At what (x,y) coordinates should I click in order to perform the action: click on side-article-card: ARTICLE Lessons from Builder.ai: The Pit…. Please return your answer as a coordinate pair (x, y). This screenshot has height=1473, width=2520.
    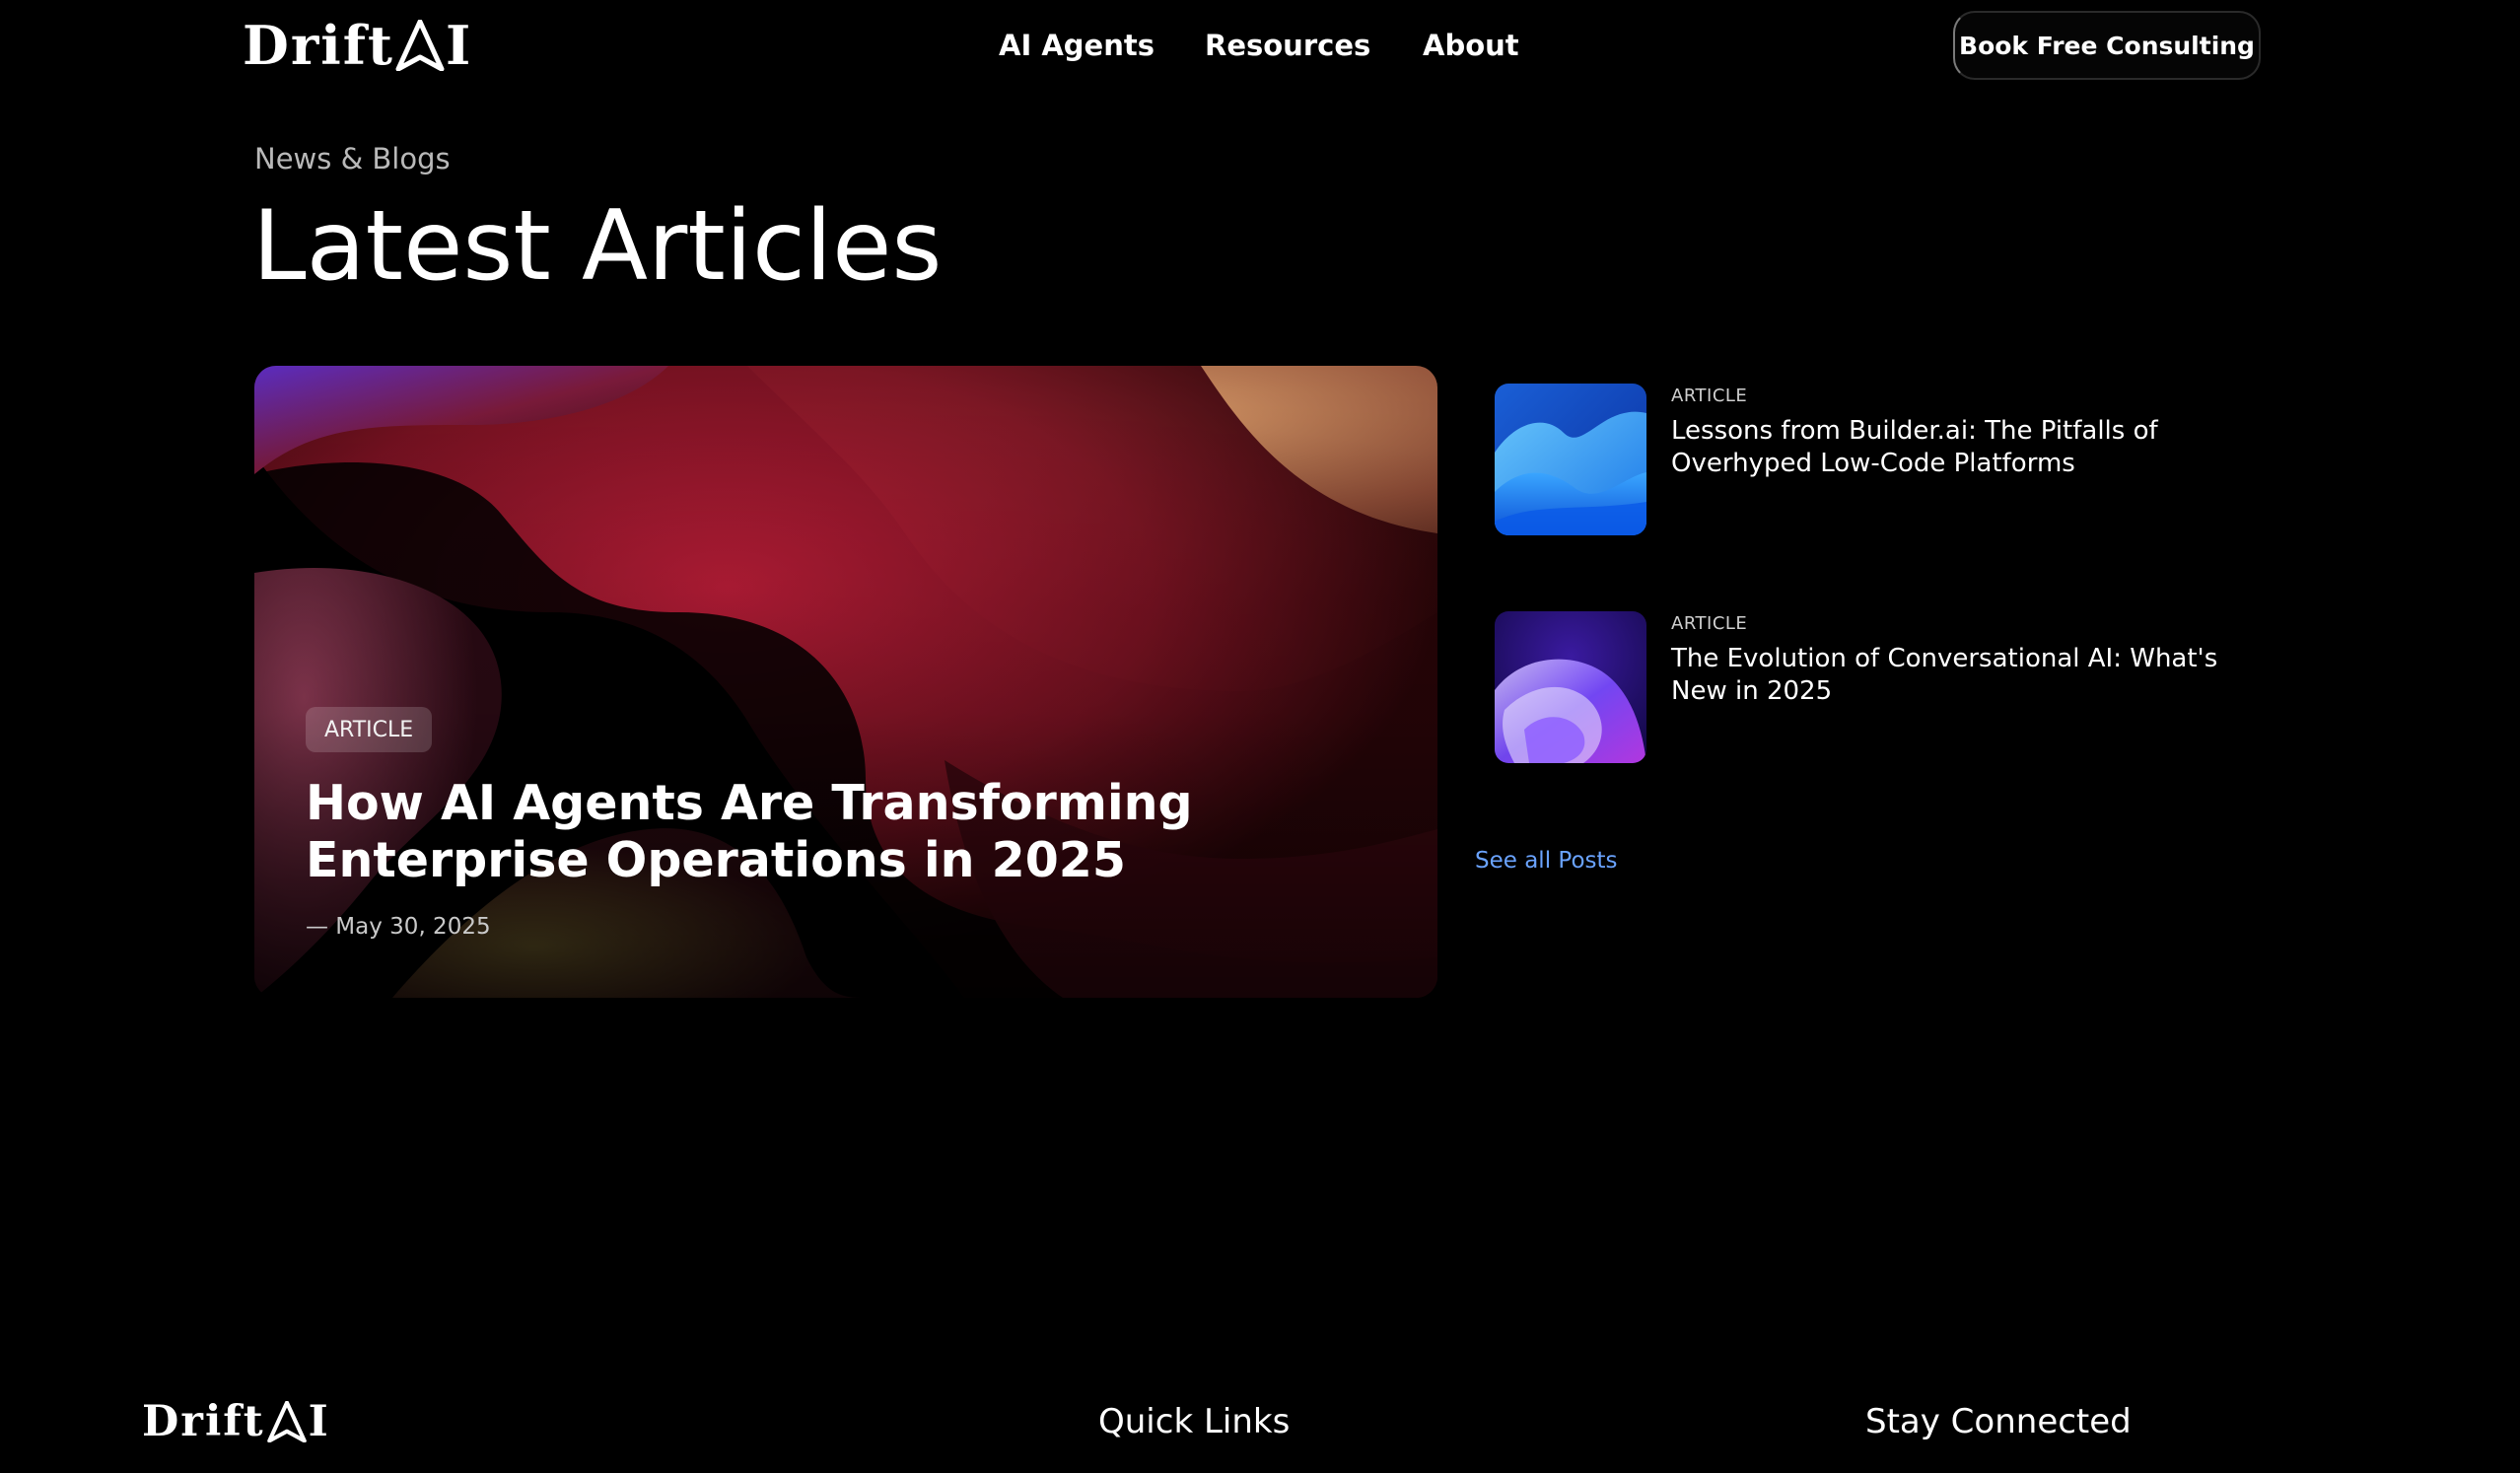
    Looking at the image, I should click on (1879, 460).